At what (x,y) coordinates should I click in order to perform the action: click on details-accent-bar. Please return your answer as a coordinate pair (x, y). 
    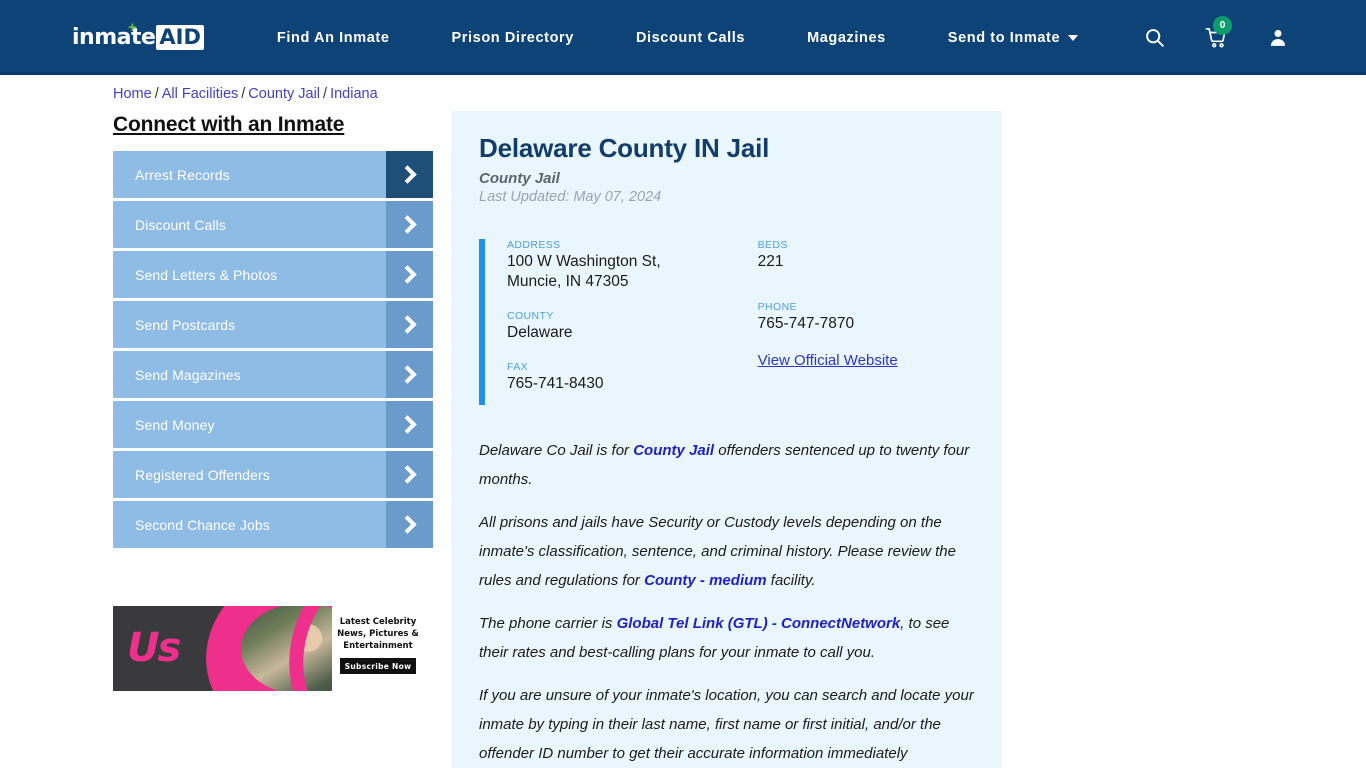
    Looking at the image, I should click on (482, 322).